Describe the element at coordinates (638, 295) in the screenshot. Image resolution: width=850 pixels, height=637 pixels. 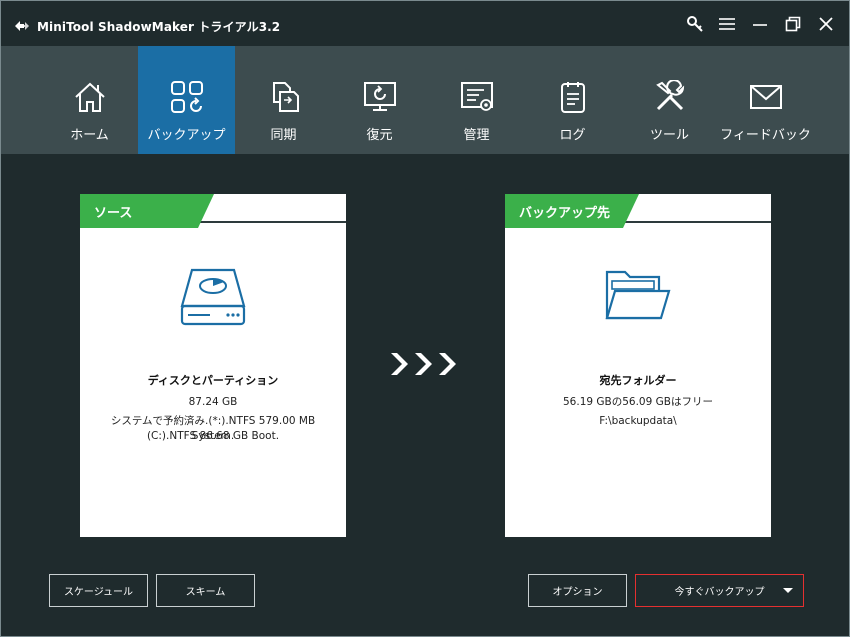
I see `folder-icon` at that location.